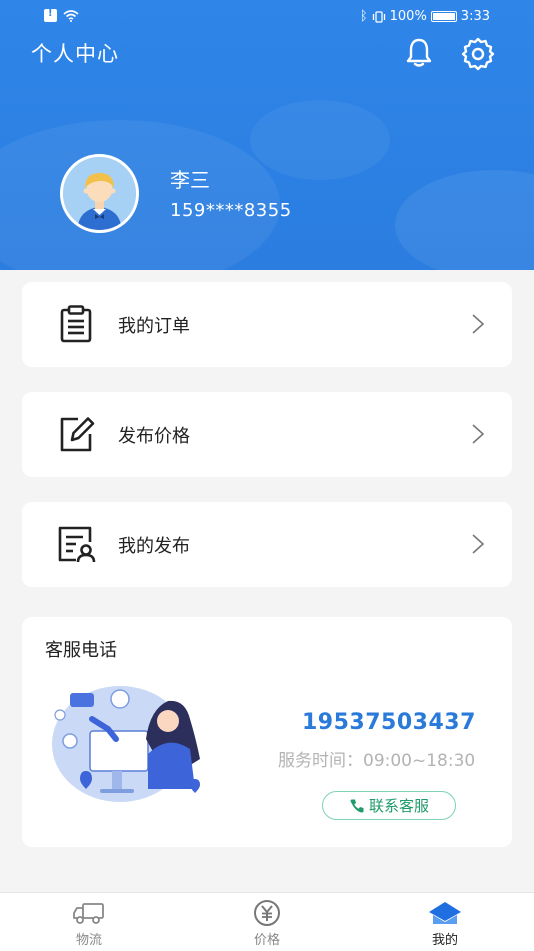  What do you see at coordinates (267, 913) in the screenshot?
I see `yen-icon` at bounding box center [267, 913].